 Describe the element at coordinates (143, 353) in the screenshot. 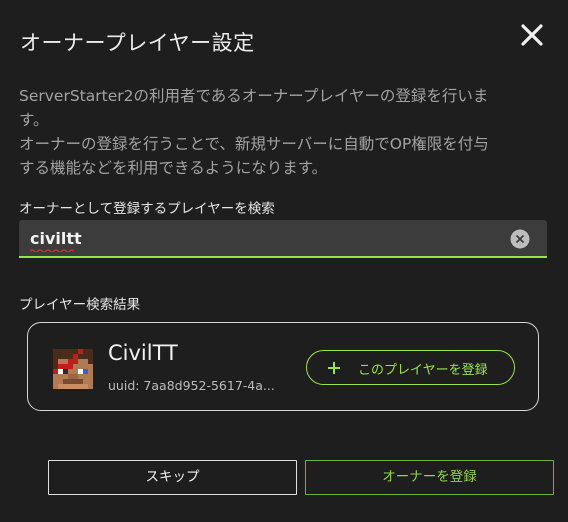

I see `player-name: CivilTT` at that location.